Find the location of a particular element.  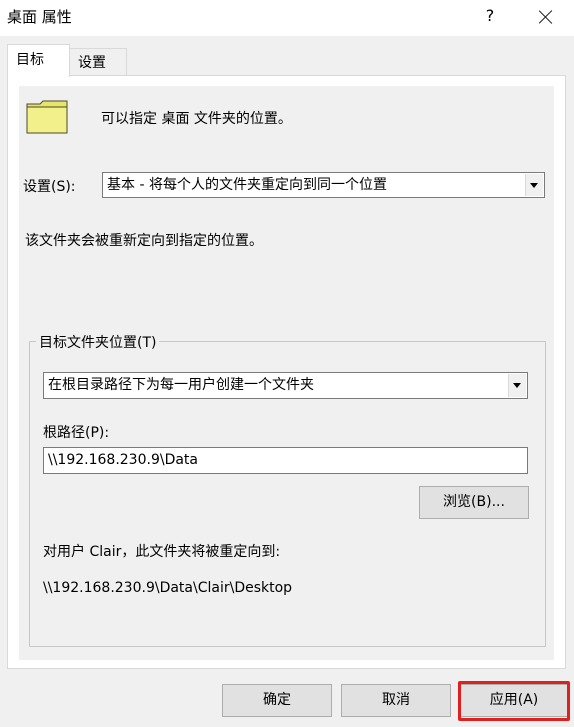

redirect-note: 该文件夹会被重新定向到指定的位置。 is located at coordinates (144, 241).